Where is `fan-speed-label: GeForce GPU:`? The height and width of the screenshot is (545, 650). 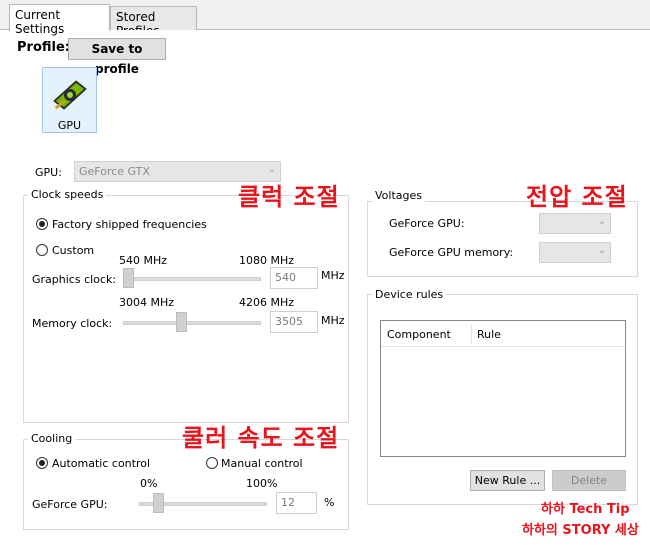 fan-speed-label: GeForce GPU: is located at coordinates (70, 504).